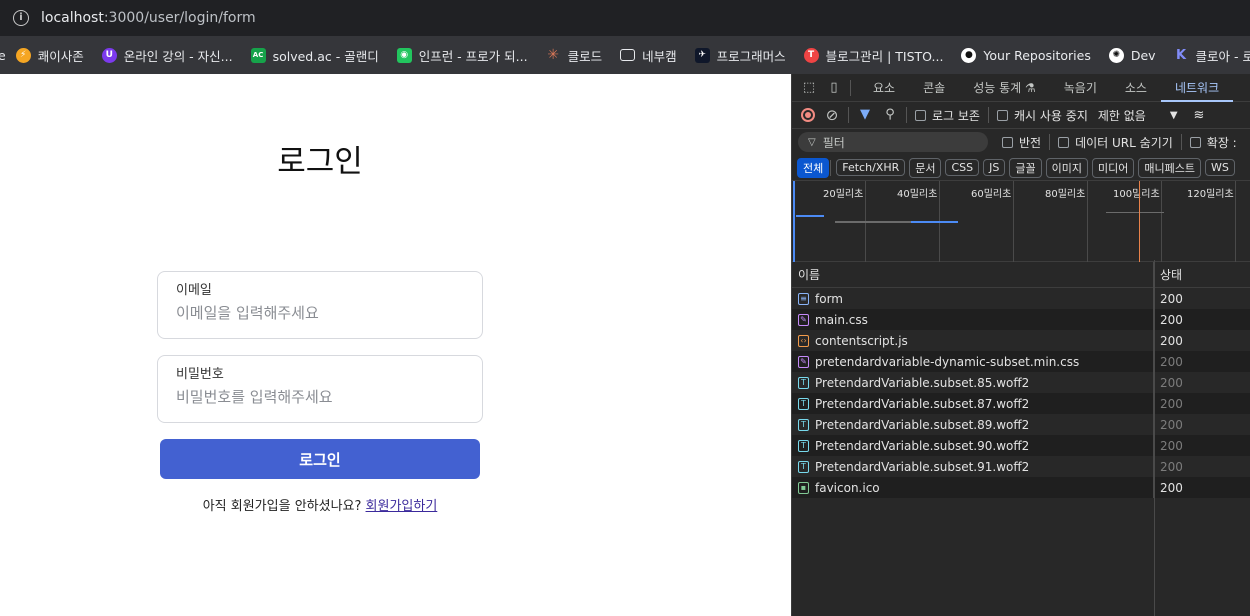  Describe the element at coordinates (871, 167) in the screenshot. I see `type-fetch-xhr: Fetch/XHR` at that location.